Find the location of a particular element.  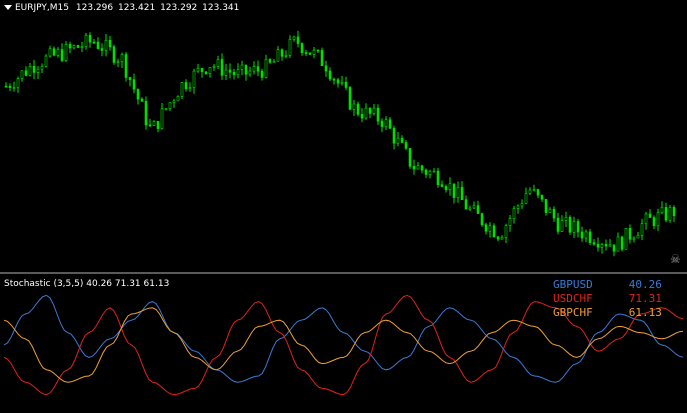

symbol-timeframe: EURJPY,M15 is located at coordinates (42, 8).